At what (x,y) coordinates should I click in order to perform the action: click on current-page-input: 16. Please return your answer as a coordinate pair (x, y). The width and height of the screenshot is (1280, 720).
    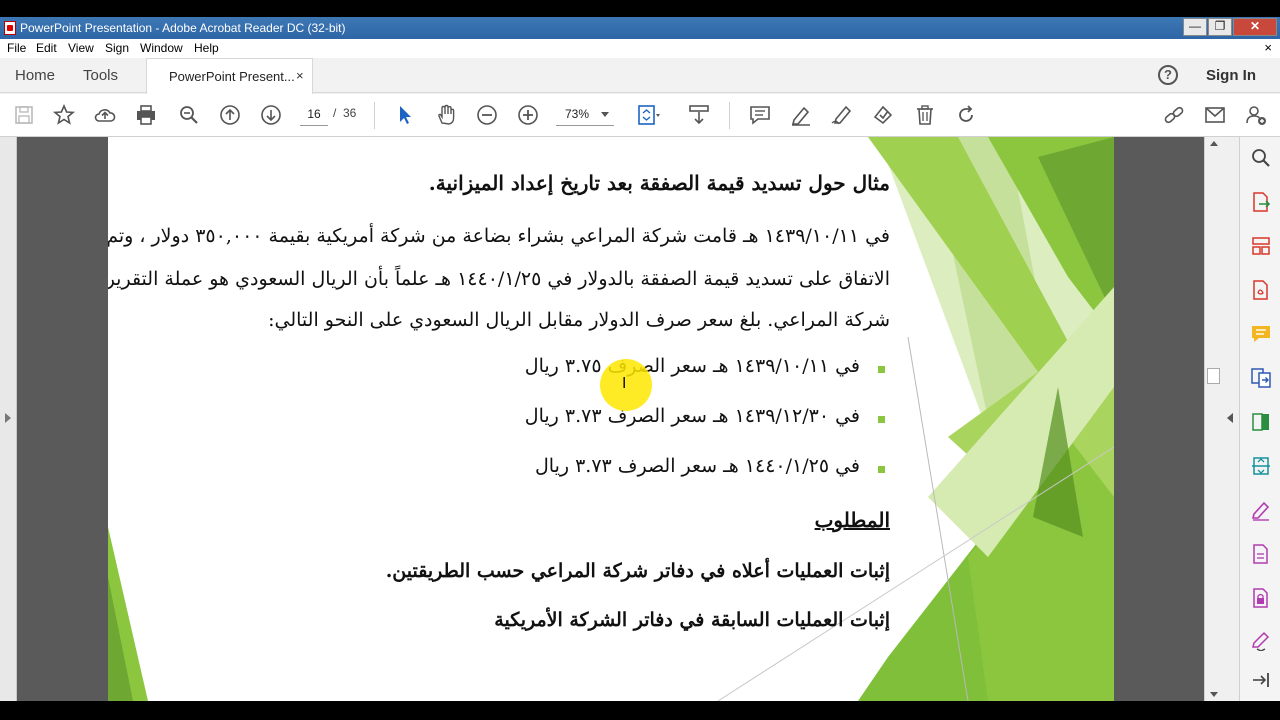
    Looking at the image, I should click on (314, 114).